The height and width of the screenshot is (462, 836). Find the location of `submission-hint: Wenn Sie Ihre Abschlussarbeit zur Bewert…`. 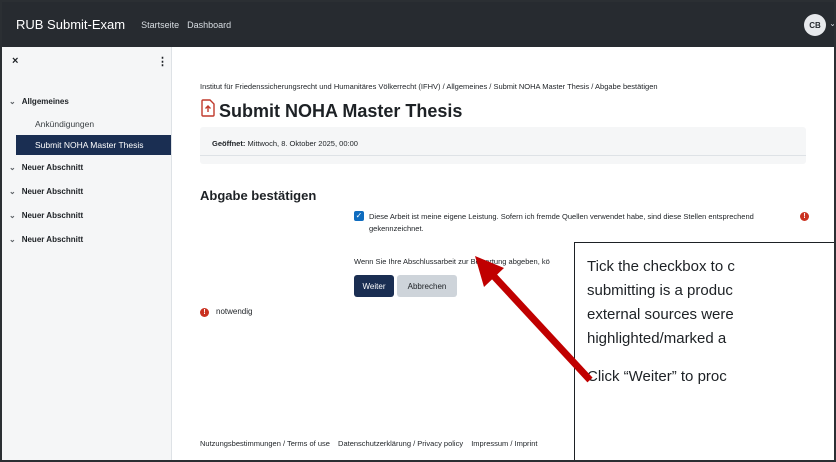

submission-hint: Wenn Sie Ihre Abschlussarbeit zur Bewert… is located at coordinates (452, 261).